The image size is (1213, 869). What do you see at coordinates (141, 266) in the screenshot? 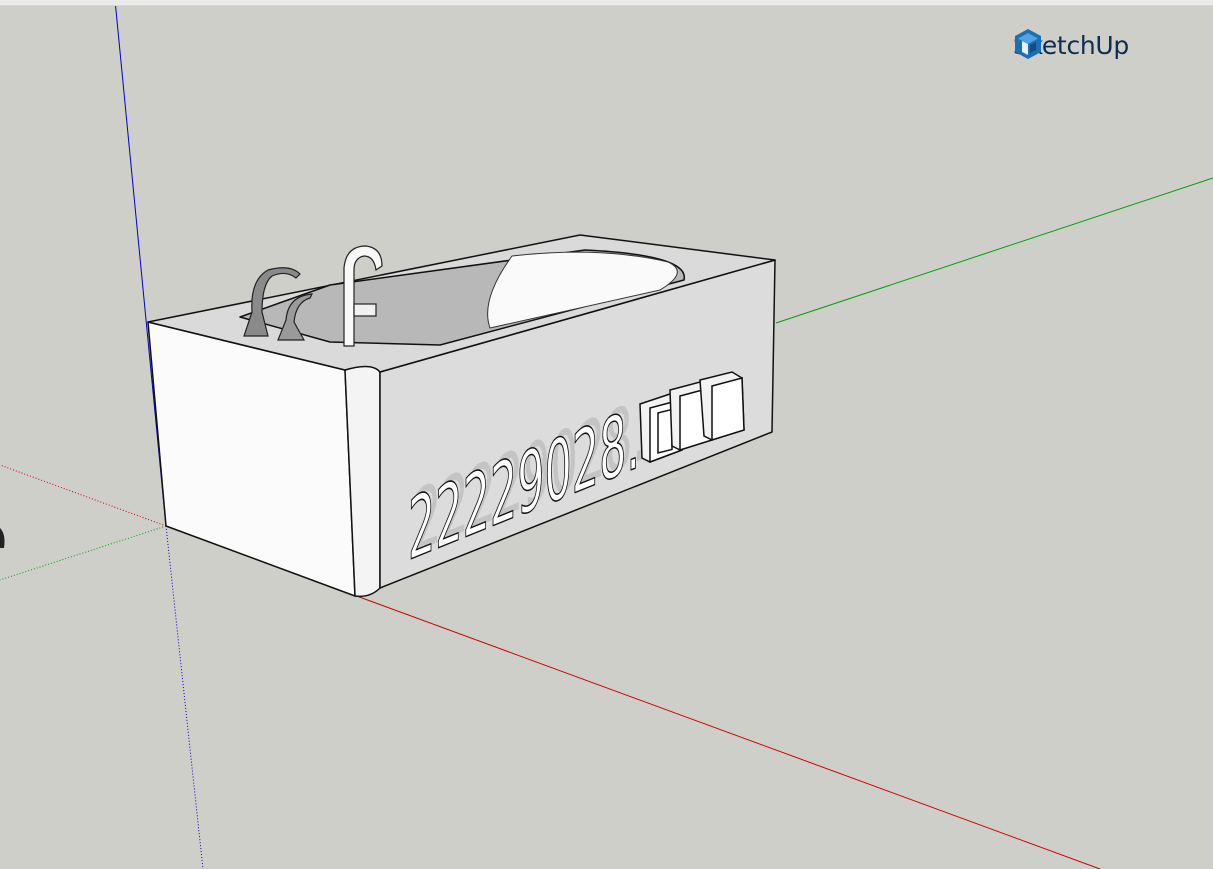
I see `blue-axis` at bounding box center [141, 266].